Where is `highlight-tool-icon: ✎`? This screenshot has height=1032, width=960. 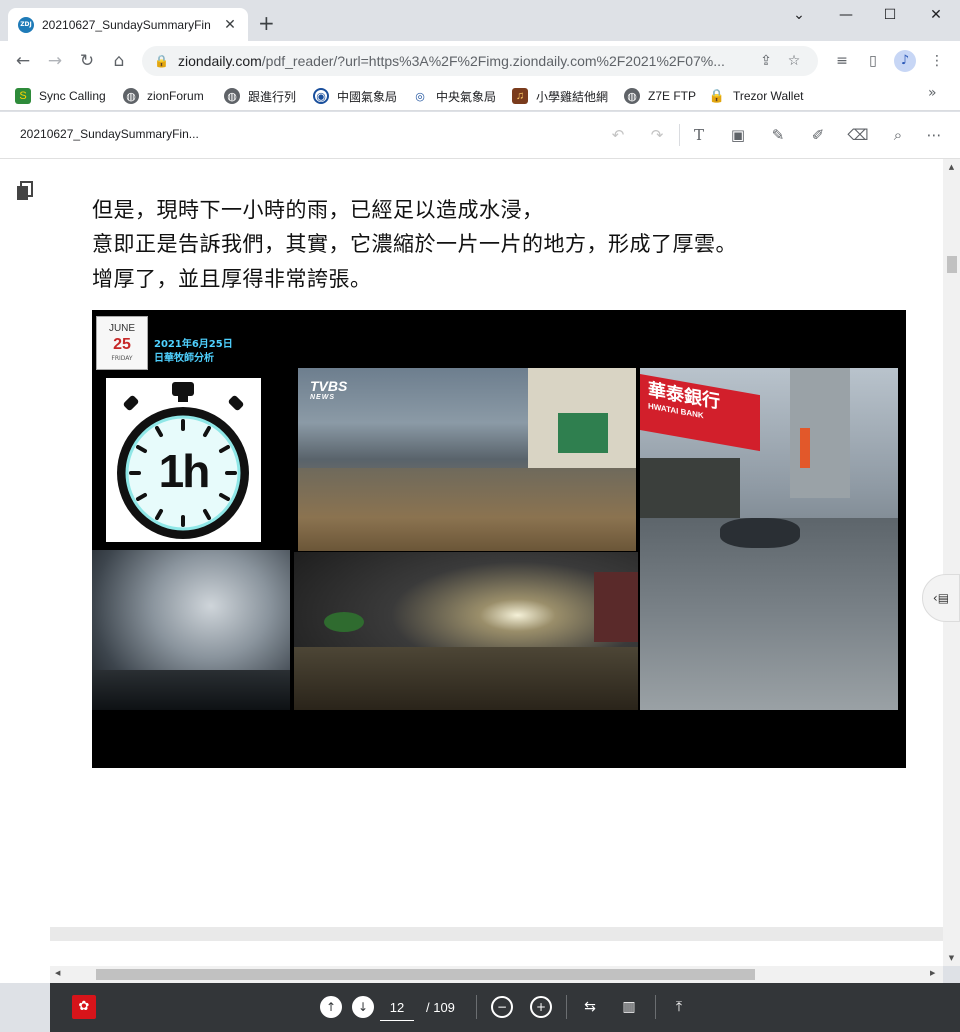
highlight-tool-icon: ✎ is located at coordinates (778, 135).